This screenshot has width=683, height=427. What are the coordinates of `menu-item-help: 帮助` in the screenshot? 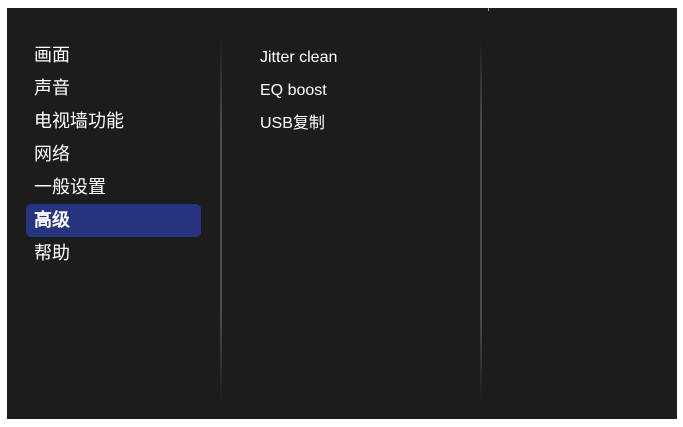 It's located at (113, 253).